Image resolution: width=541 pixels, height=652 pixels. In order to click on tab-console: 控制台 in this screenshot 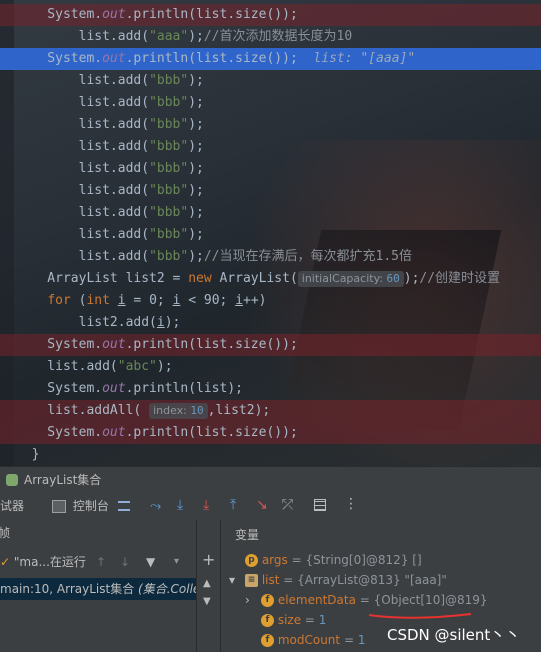, I will do `click(80, 506)`.